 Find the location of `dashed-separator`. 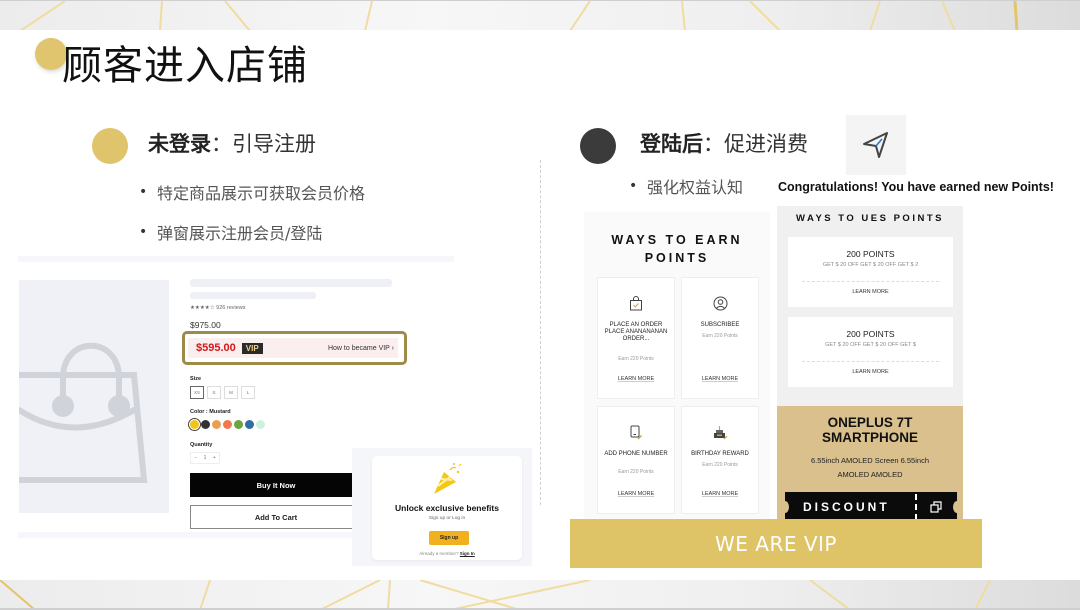

dashed-separator is located at coordinates (870, 281).